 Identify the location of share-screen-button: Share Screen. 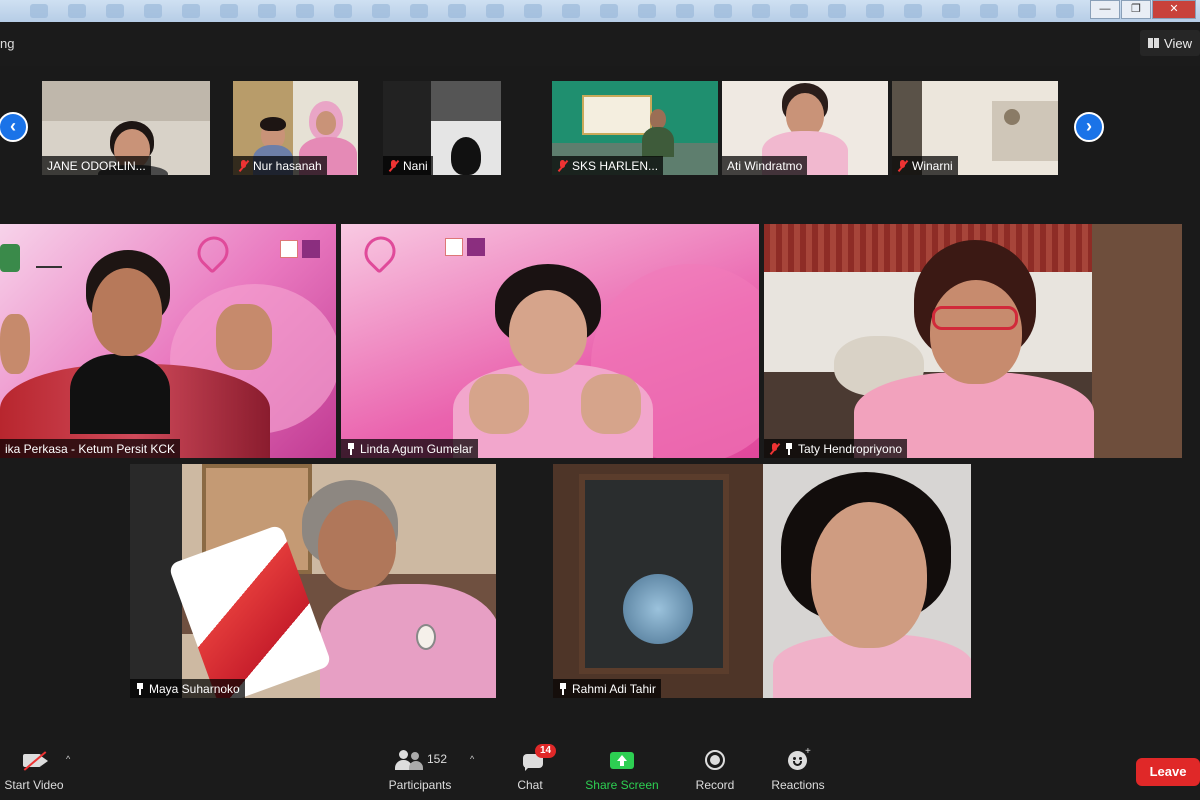
(622, 770).